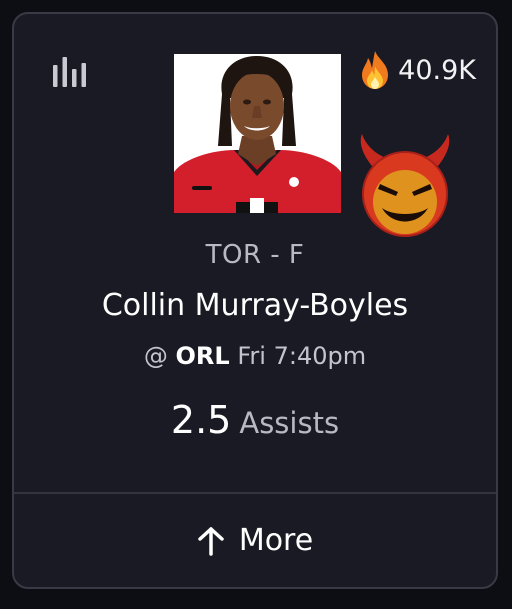 Image resolution: width=512 pixels, height=609 pixels. I want to click on stat-type: Assists, so click(289, 423).